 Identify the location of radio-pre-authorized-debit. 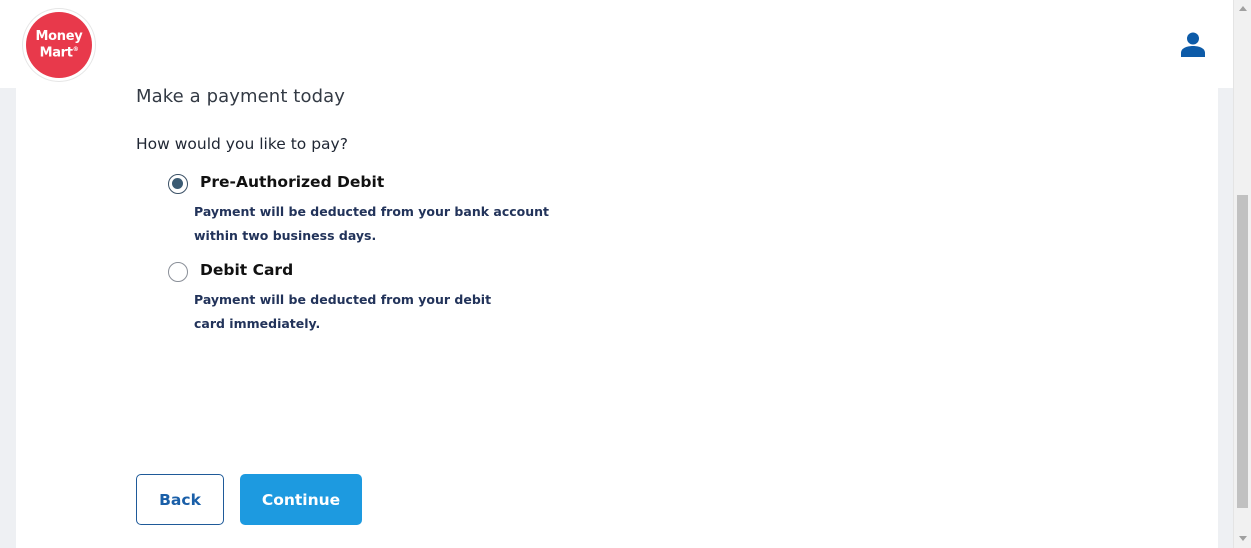
(178, 184).